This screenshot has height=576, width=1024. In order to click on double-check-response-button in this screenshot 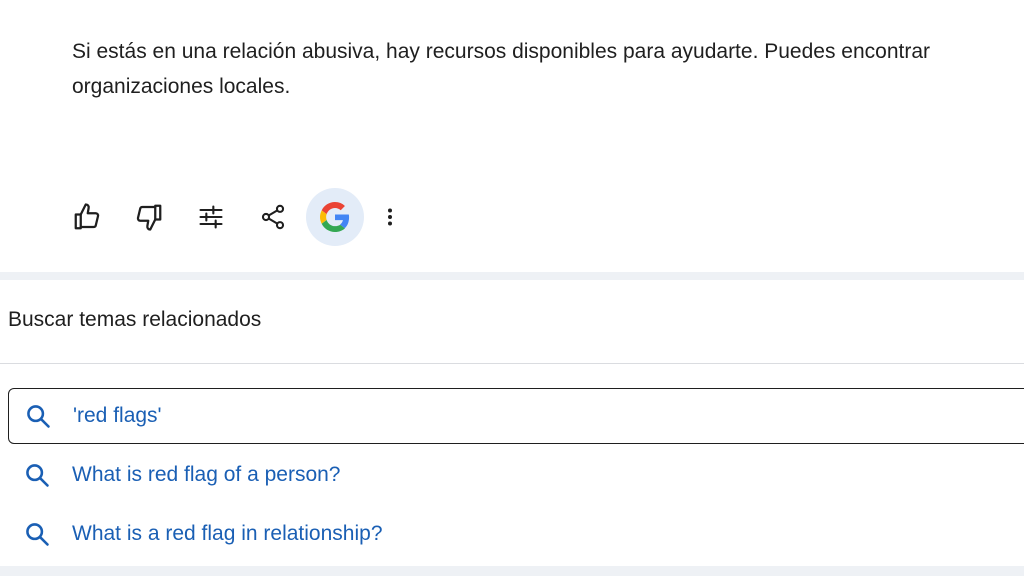, I will do `click(335, 217)`.